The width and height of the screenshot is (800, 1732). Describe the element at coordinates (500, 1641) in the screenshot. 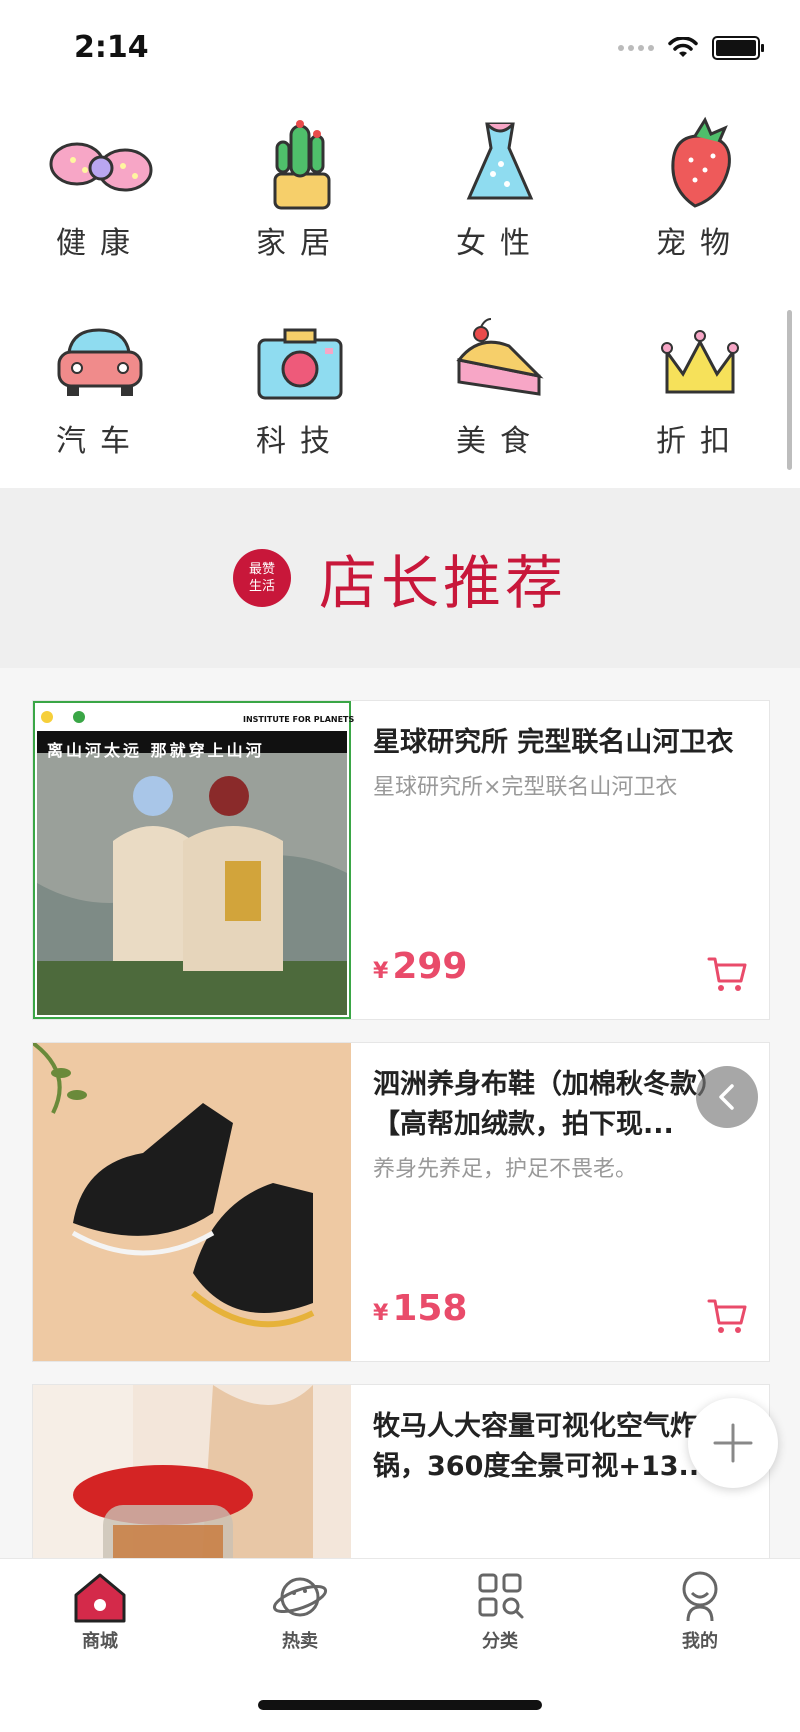

I see `tab-label: 分类` at that location.